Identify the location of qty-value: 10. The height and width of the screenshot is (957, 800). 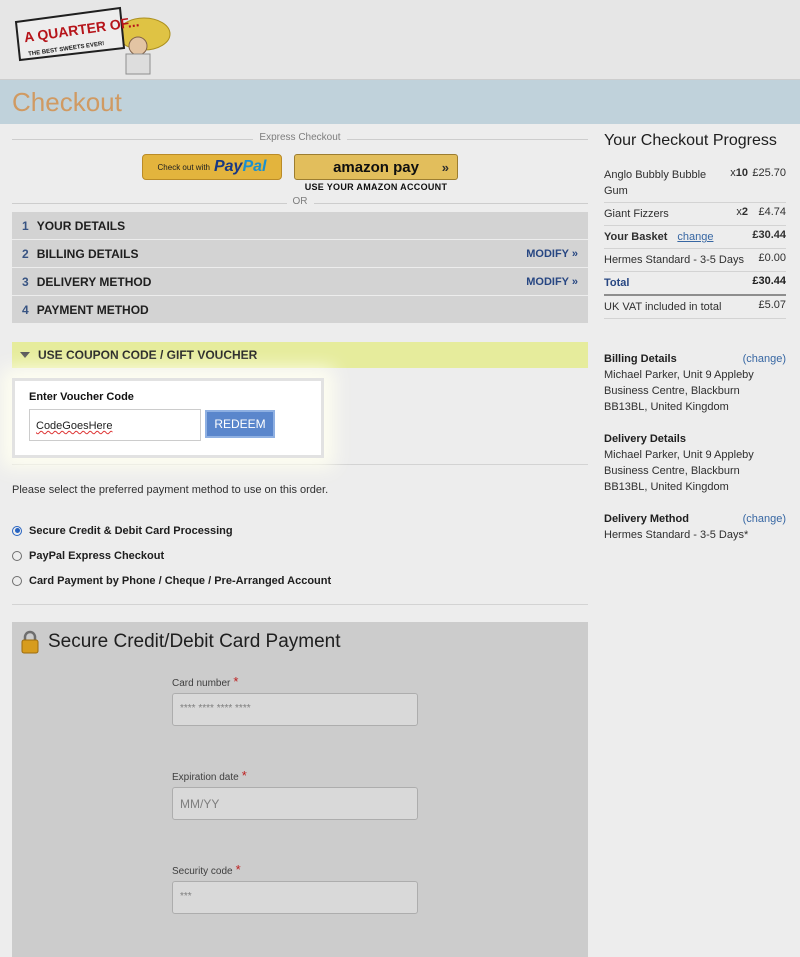
(741, 173).